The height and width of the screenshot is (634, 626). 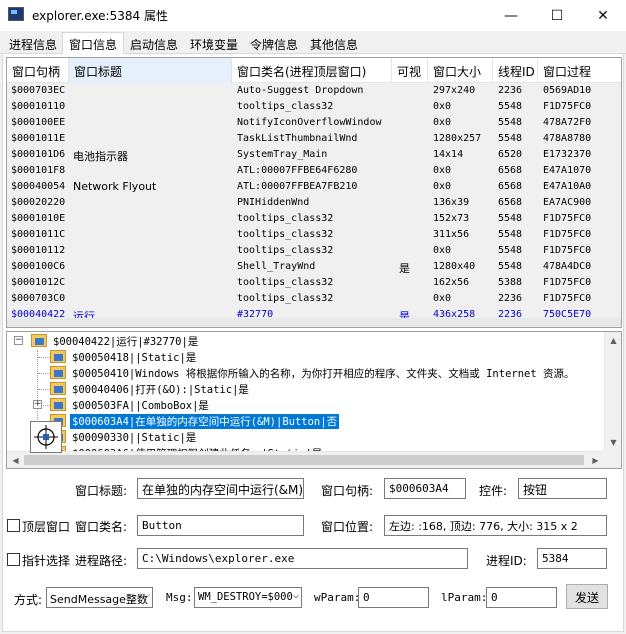 What do you see at coordinates (579, 70) in the screenshot?
I see `column-window-proc: 窗口过程` at bounding box center [579, 70].